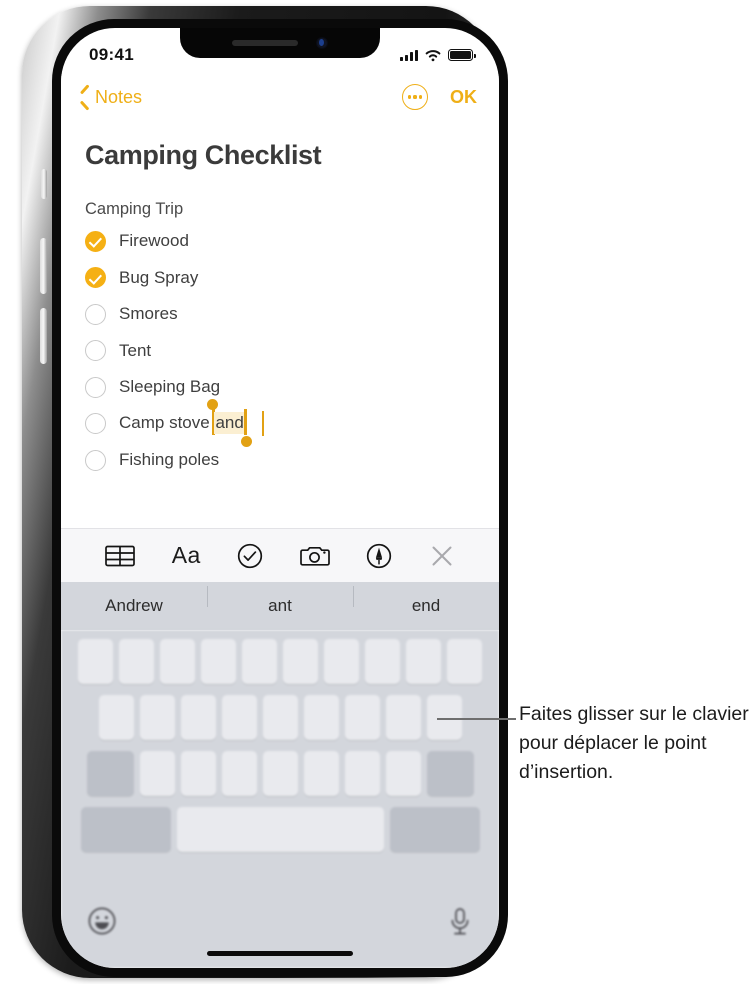 Image resolution: width=750 pixels, height=984 pixels. What do you see at coordinates (280, 97) in the screenshot?
I see `navigation-bar: Notes OK` at bounding box center [280, 97].